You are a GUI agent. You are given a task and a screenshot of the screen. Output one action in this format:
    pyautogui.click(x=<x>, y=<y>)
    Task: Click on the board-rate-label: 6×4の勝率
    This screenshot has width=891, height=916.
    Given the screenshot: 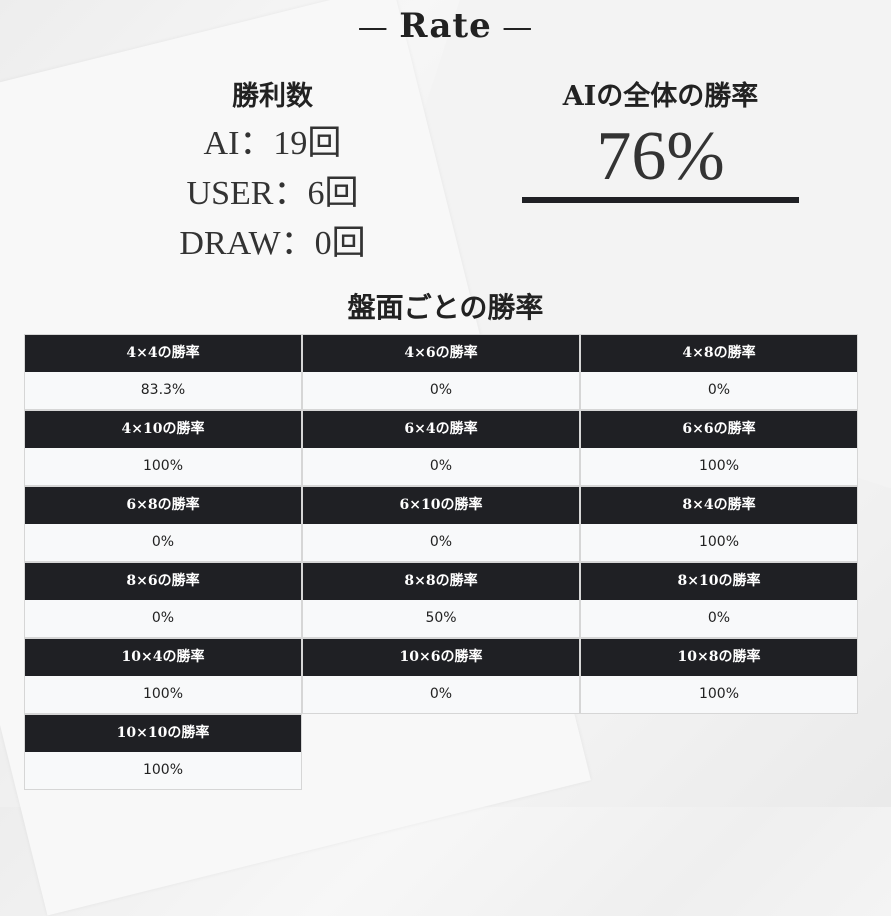 What is the action you would take?
    pyautogui.click(x=441, y=429)
    